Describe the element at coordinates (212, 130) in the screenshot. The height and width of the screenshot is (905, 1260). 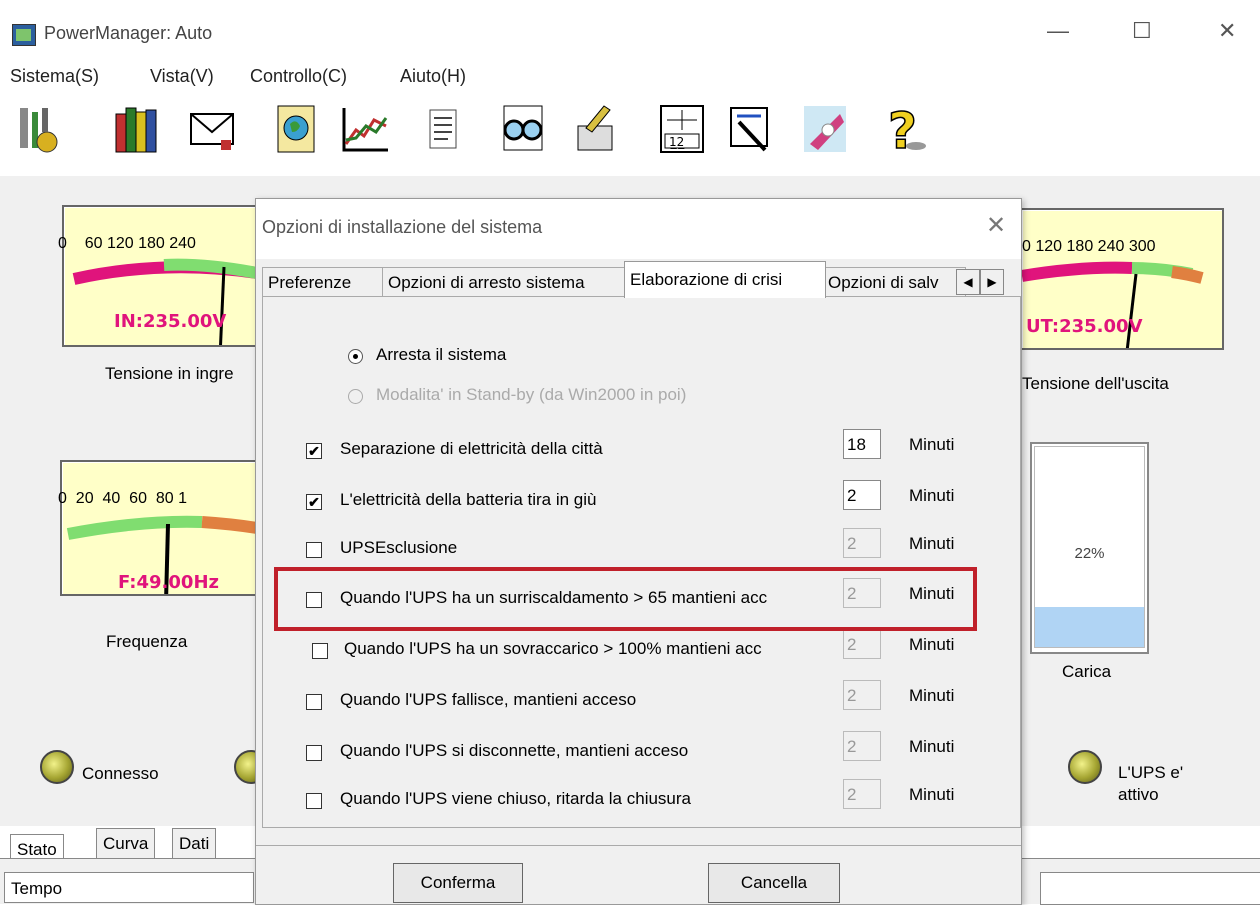
I see `envelope-pen-icon` at that location.